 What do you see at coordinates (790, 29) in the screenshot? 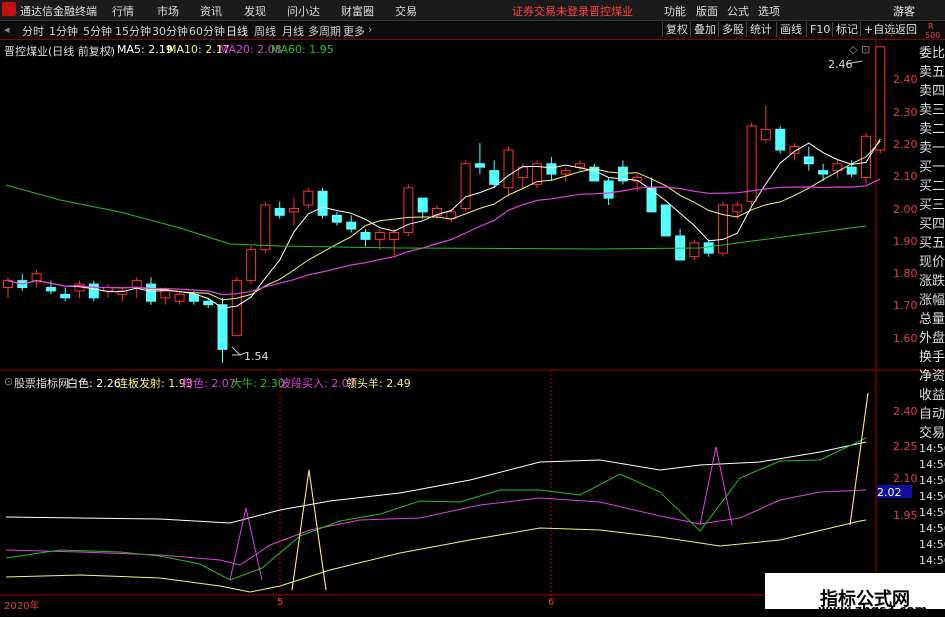
I see `draw-line-button: 画线` at bounding box center [790, 29].